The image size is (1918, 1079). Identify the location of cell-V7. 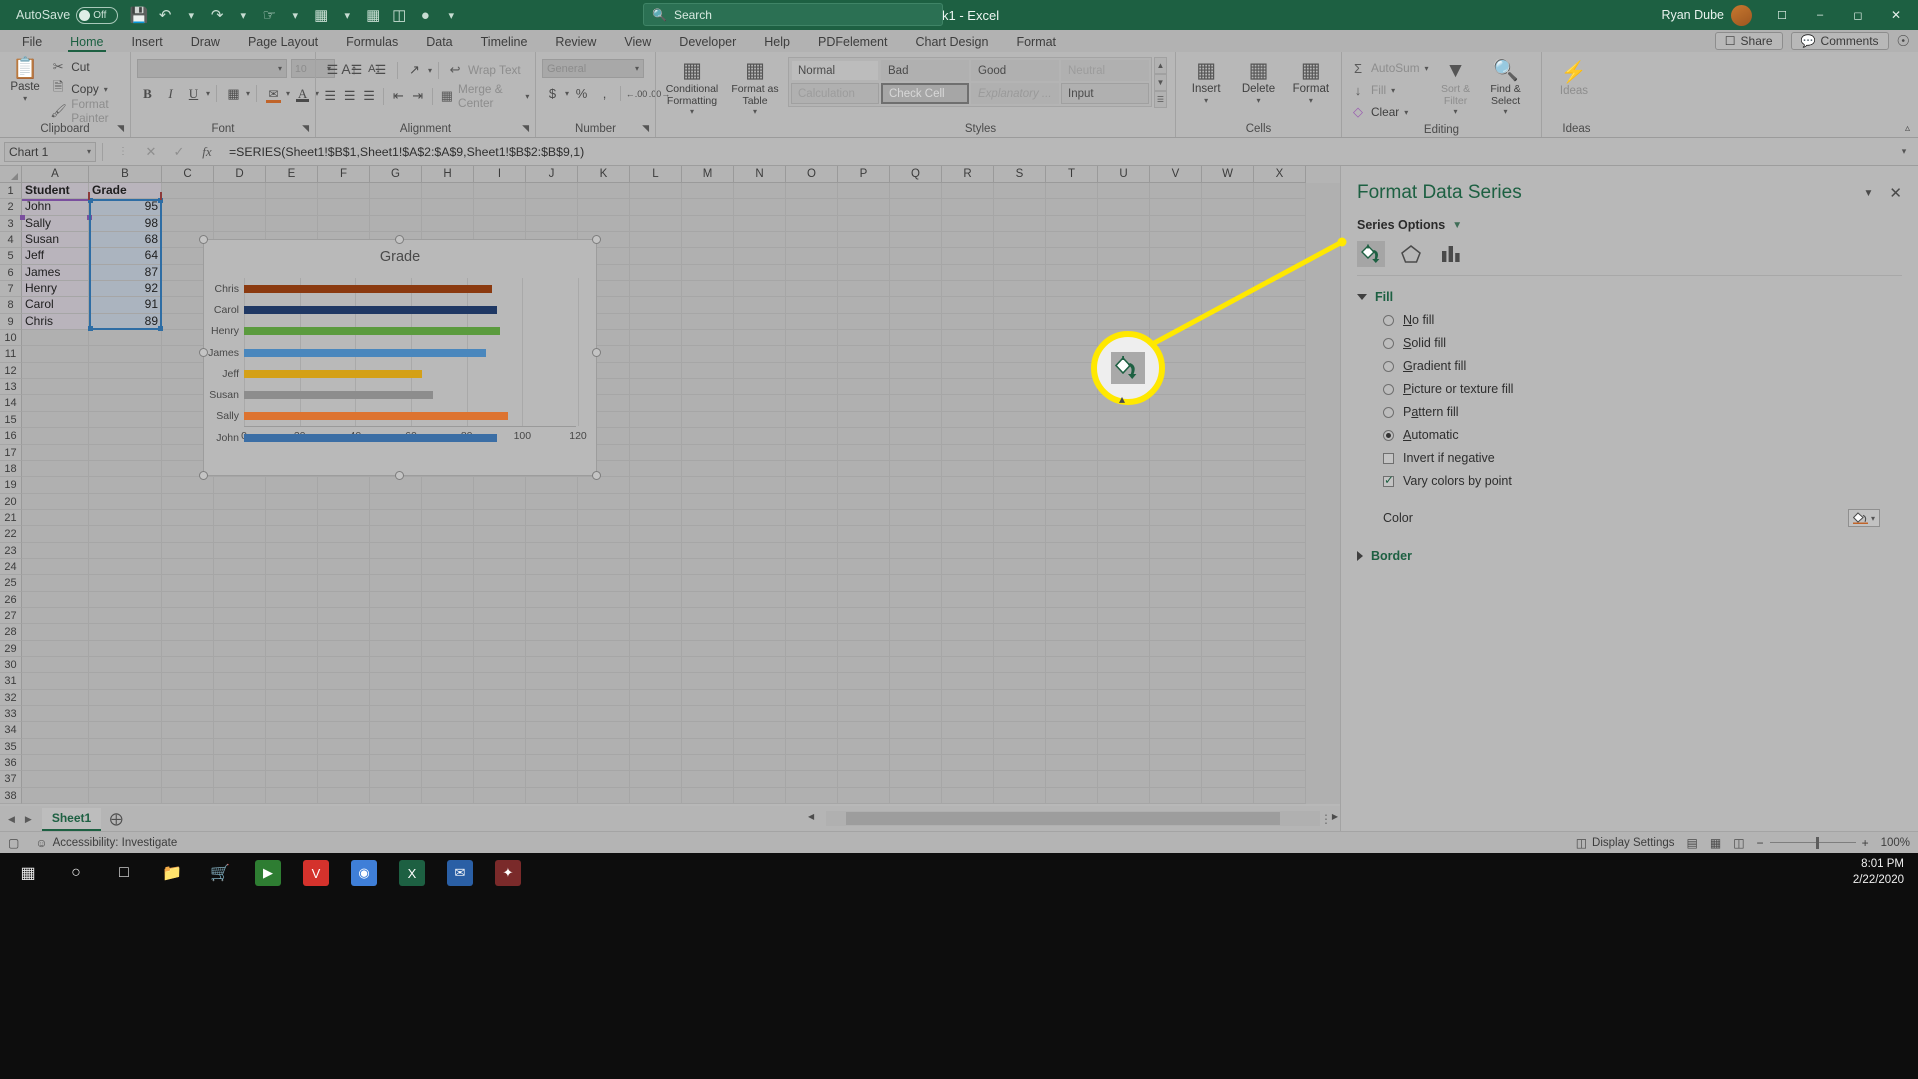
(1176, 289).